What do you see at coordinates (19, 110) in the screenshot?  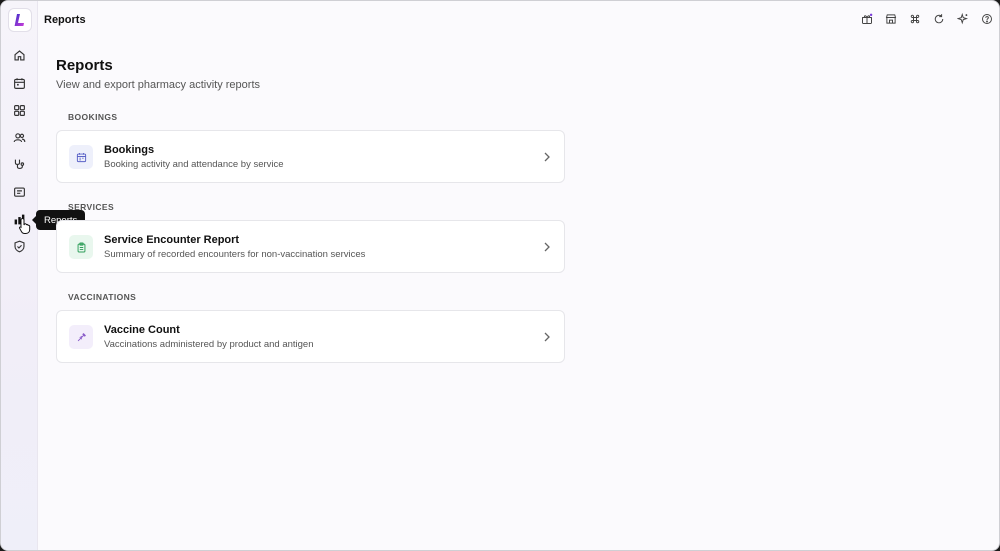 I see `grid-icon` at bounding box center [19, 110].